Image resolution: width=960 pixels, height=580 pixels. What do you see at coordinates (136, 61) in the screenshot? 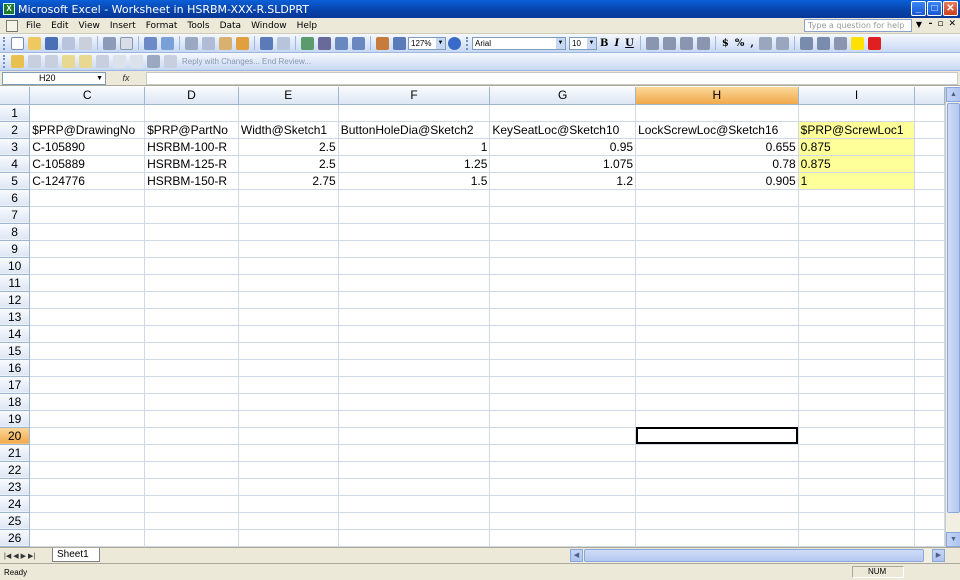
I see `update-file-icon` at bounding box center [136, 61].